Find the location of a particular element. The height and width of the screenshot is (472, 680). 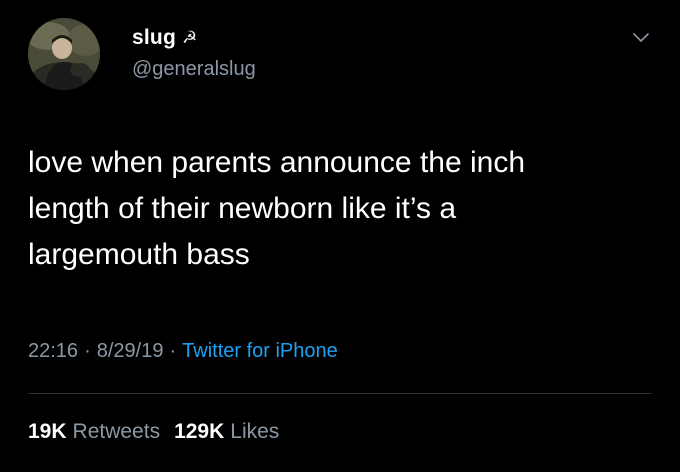

tweet-date: 8/29/19 is located at coordinates (130, 351).